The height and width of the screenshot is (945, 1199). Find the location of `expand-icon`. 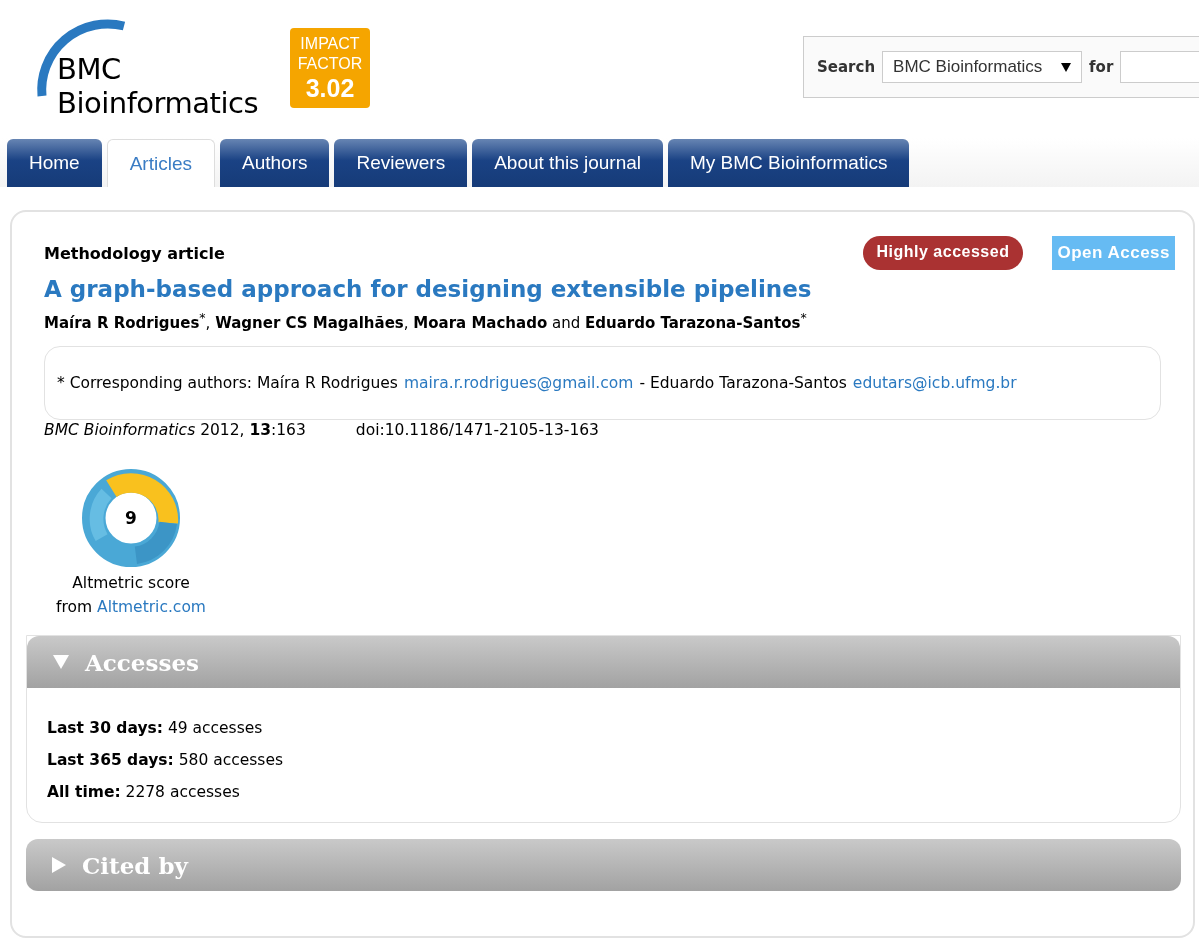

expand-icon is located at coordinates (59, 865).